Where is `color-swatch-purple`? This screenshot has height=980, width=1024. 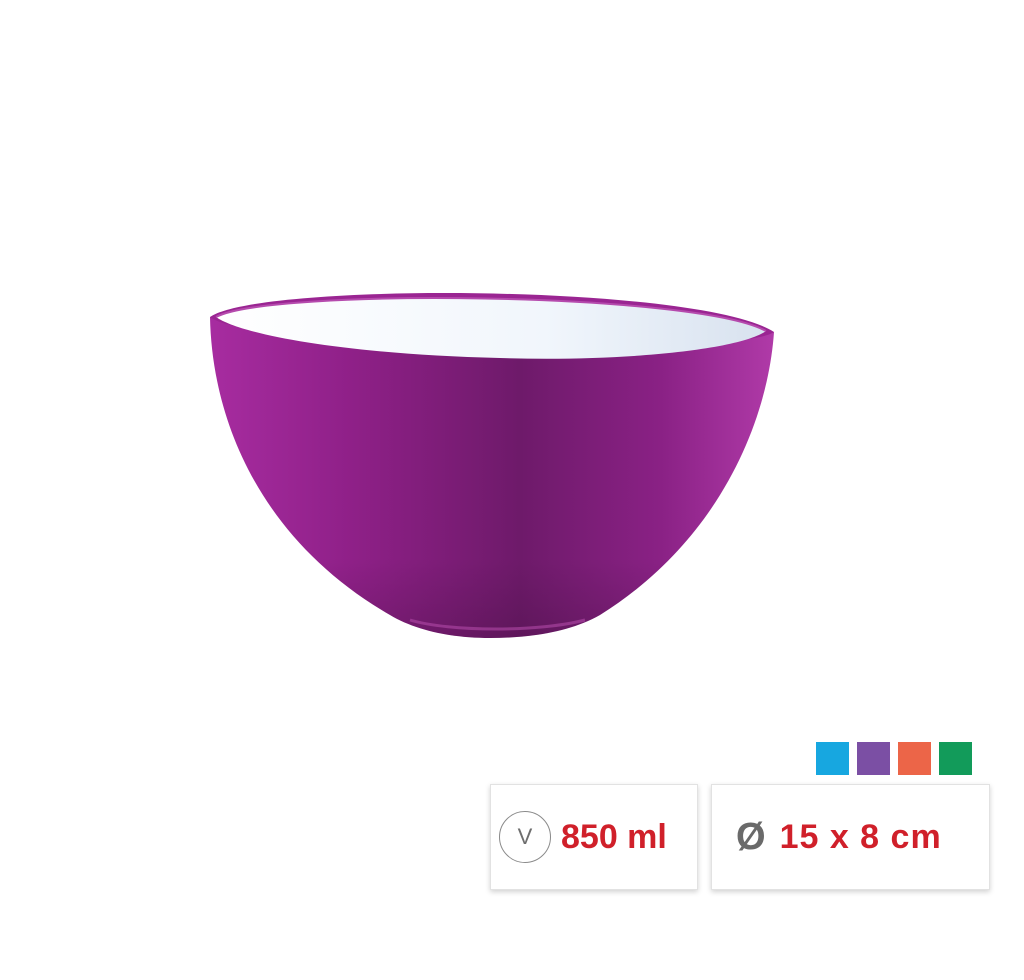 color-swatch-purple is located at coordinates (873, 758).